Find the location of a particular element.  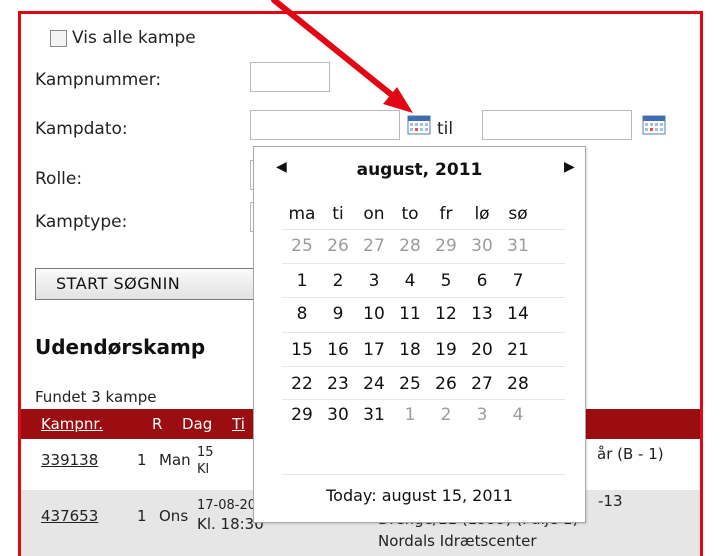

match-number-link: 437653 is located at coordinates (69, 516).